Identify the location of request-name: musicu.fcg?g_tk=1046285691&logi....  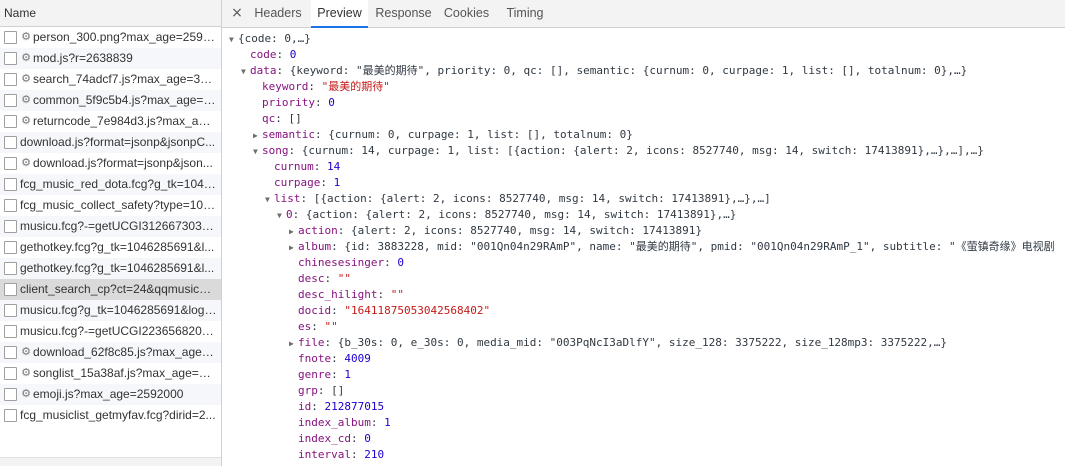
(118, 310).